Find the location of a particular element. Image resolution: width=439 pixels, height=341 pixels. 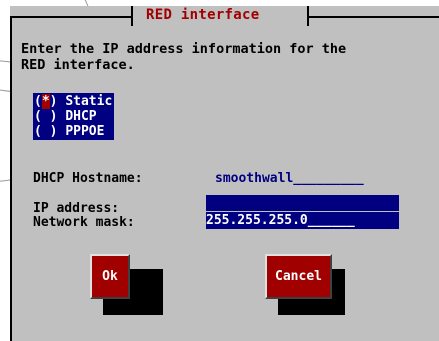

radio-option-dhcp: ( ) DHCP is located at coordinates (73, 116).